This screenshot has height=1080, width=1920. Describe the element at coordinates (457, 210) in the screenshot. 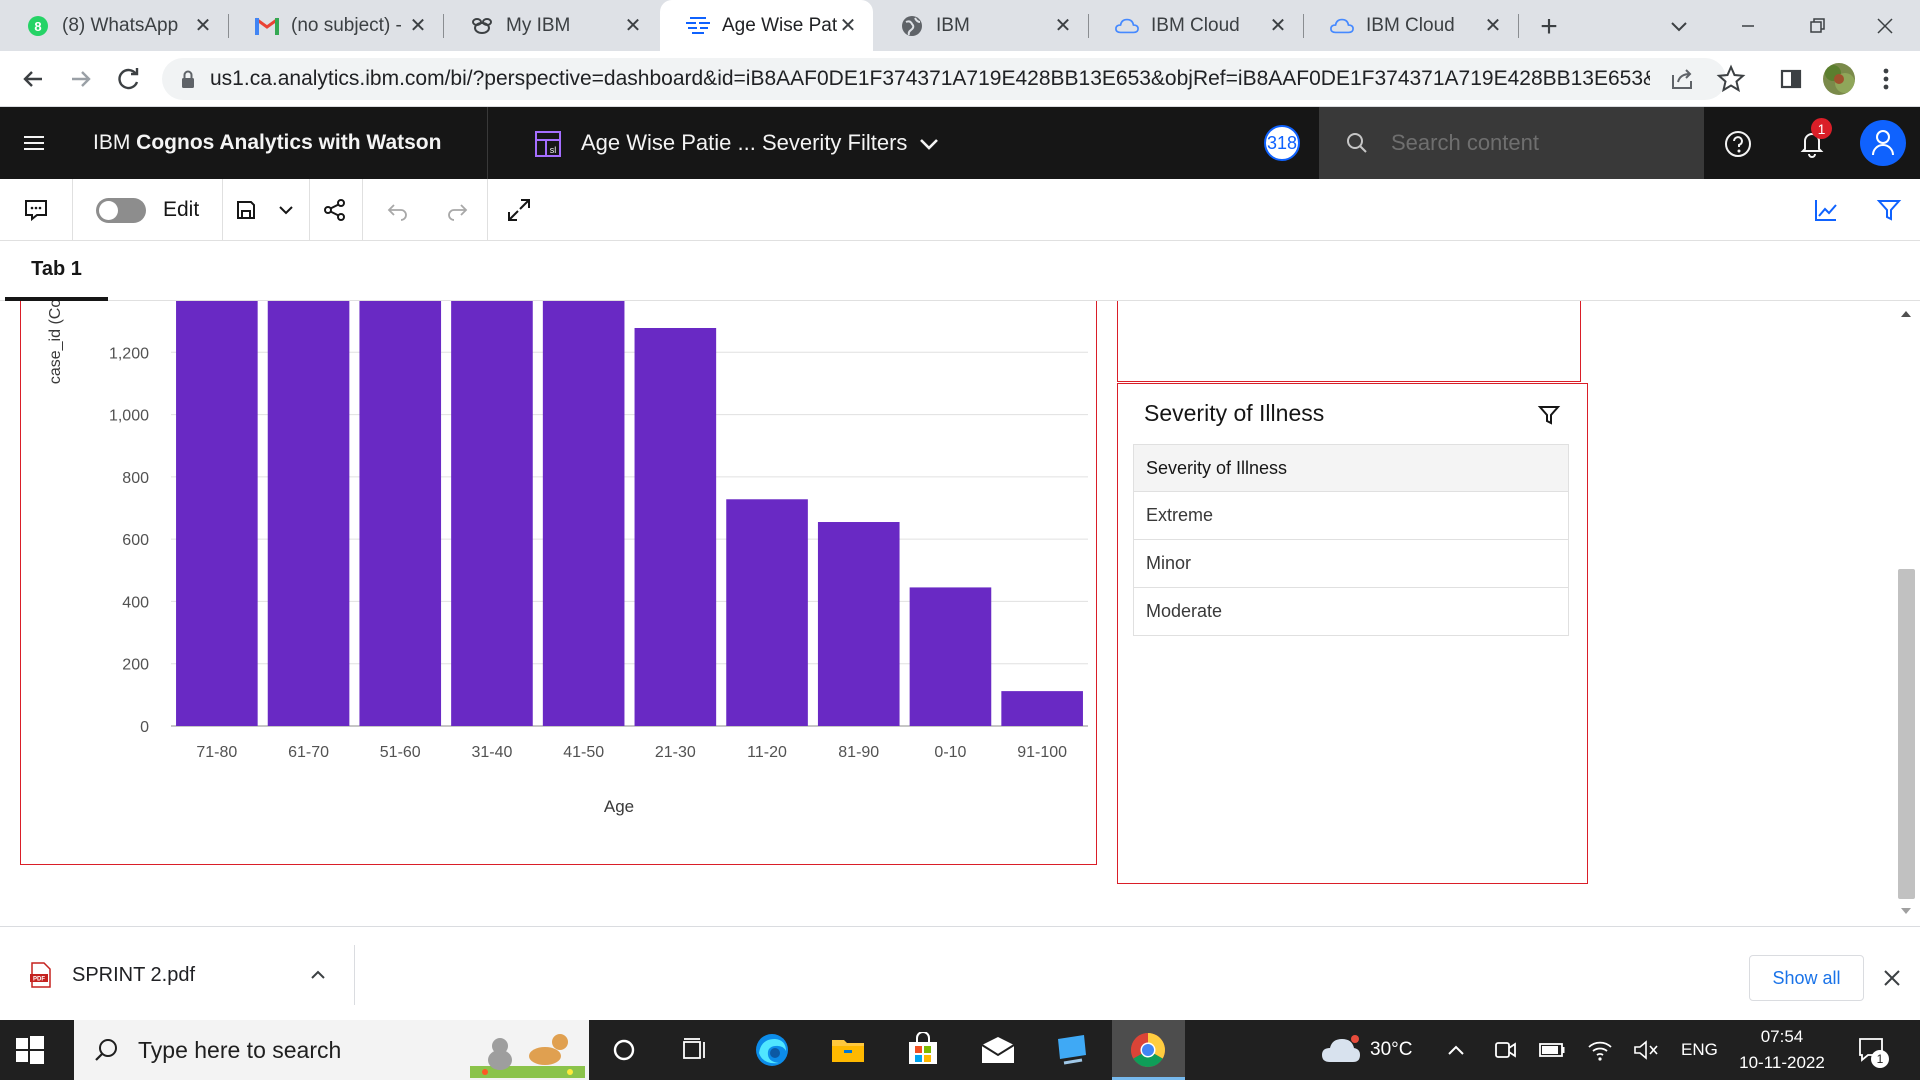

I see `redo-icon` at that location.